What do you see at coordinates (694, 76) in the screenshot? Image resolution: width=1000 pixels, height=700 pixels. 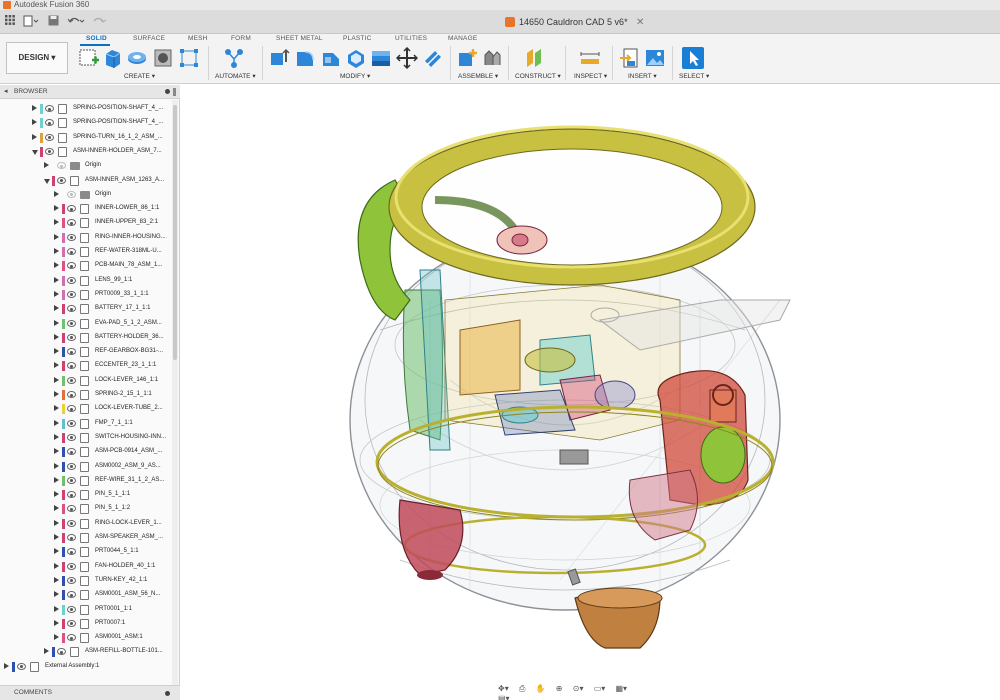 I see `select-menu: SELECT ▾` at bounding box center [694, 76].